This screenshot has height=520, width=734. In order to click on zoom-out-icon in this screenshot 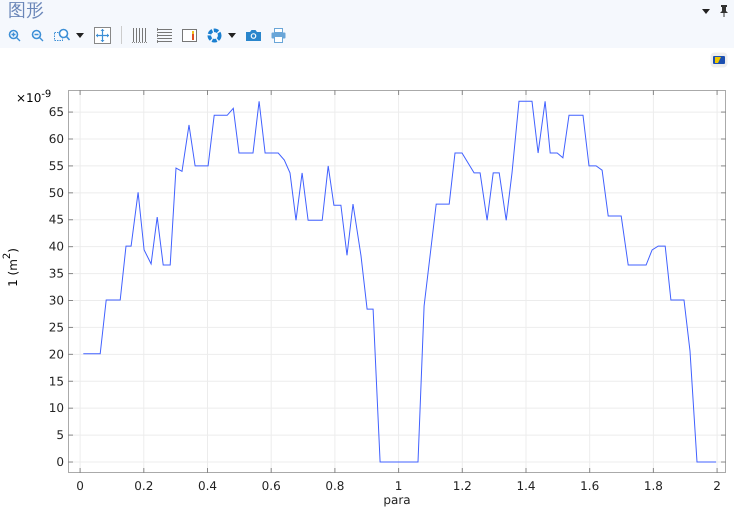, I will do `click(37, 35)`.